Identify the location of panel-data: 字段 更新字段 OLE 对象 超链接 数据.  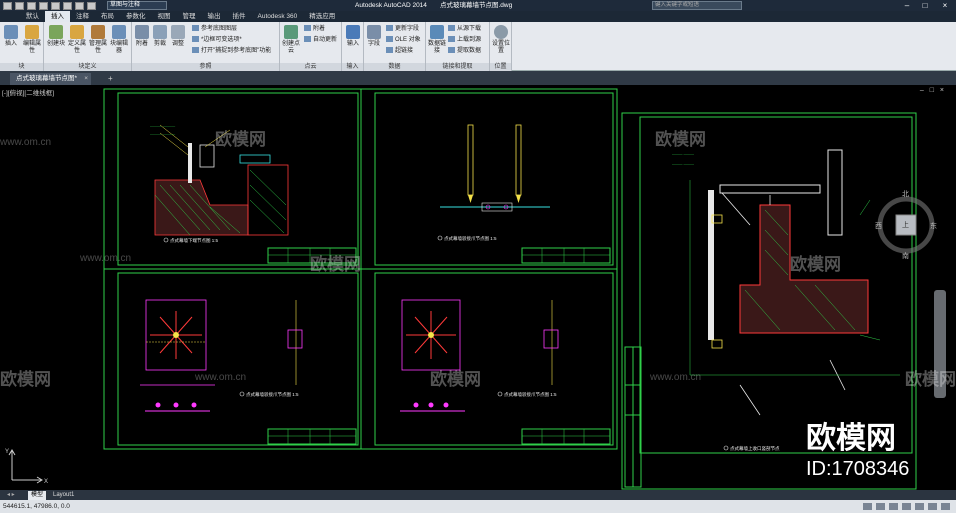
(395, 46).